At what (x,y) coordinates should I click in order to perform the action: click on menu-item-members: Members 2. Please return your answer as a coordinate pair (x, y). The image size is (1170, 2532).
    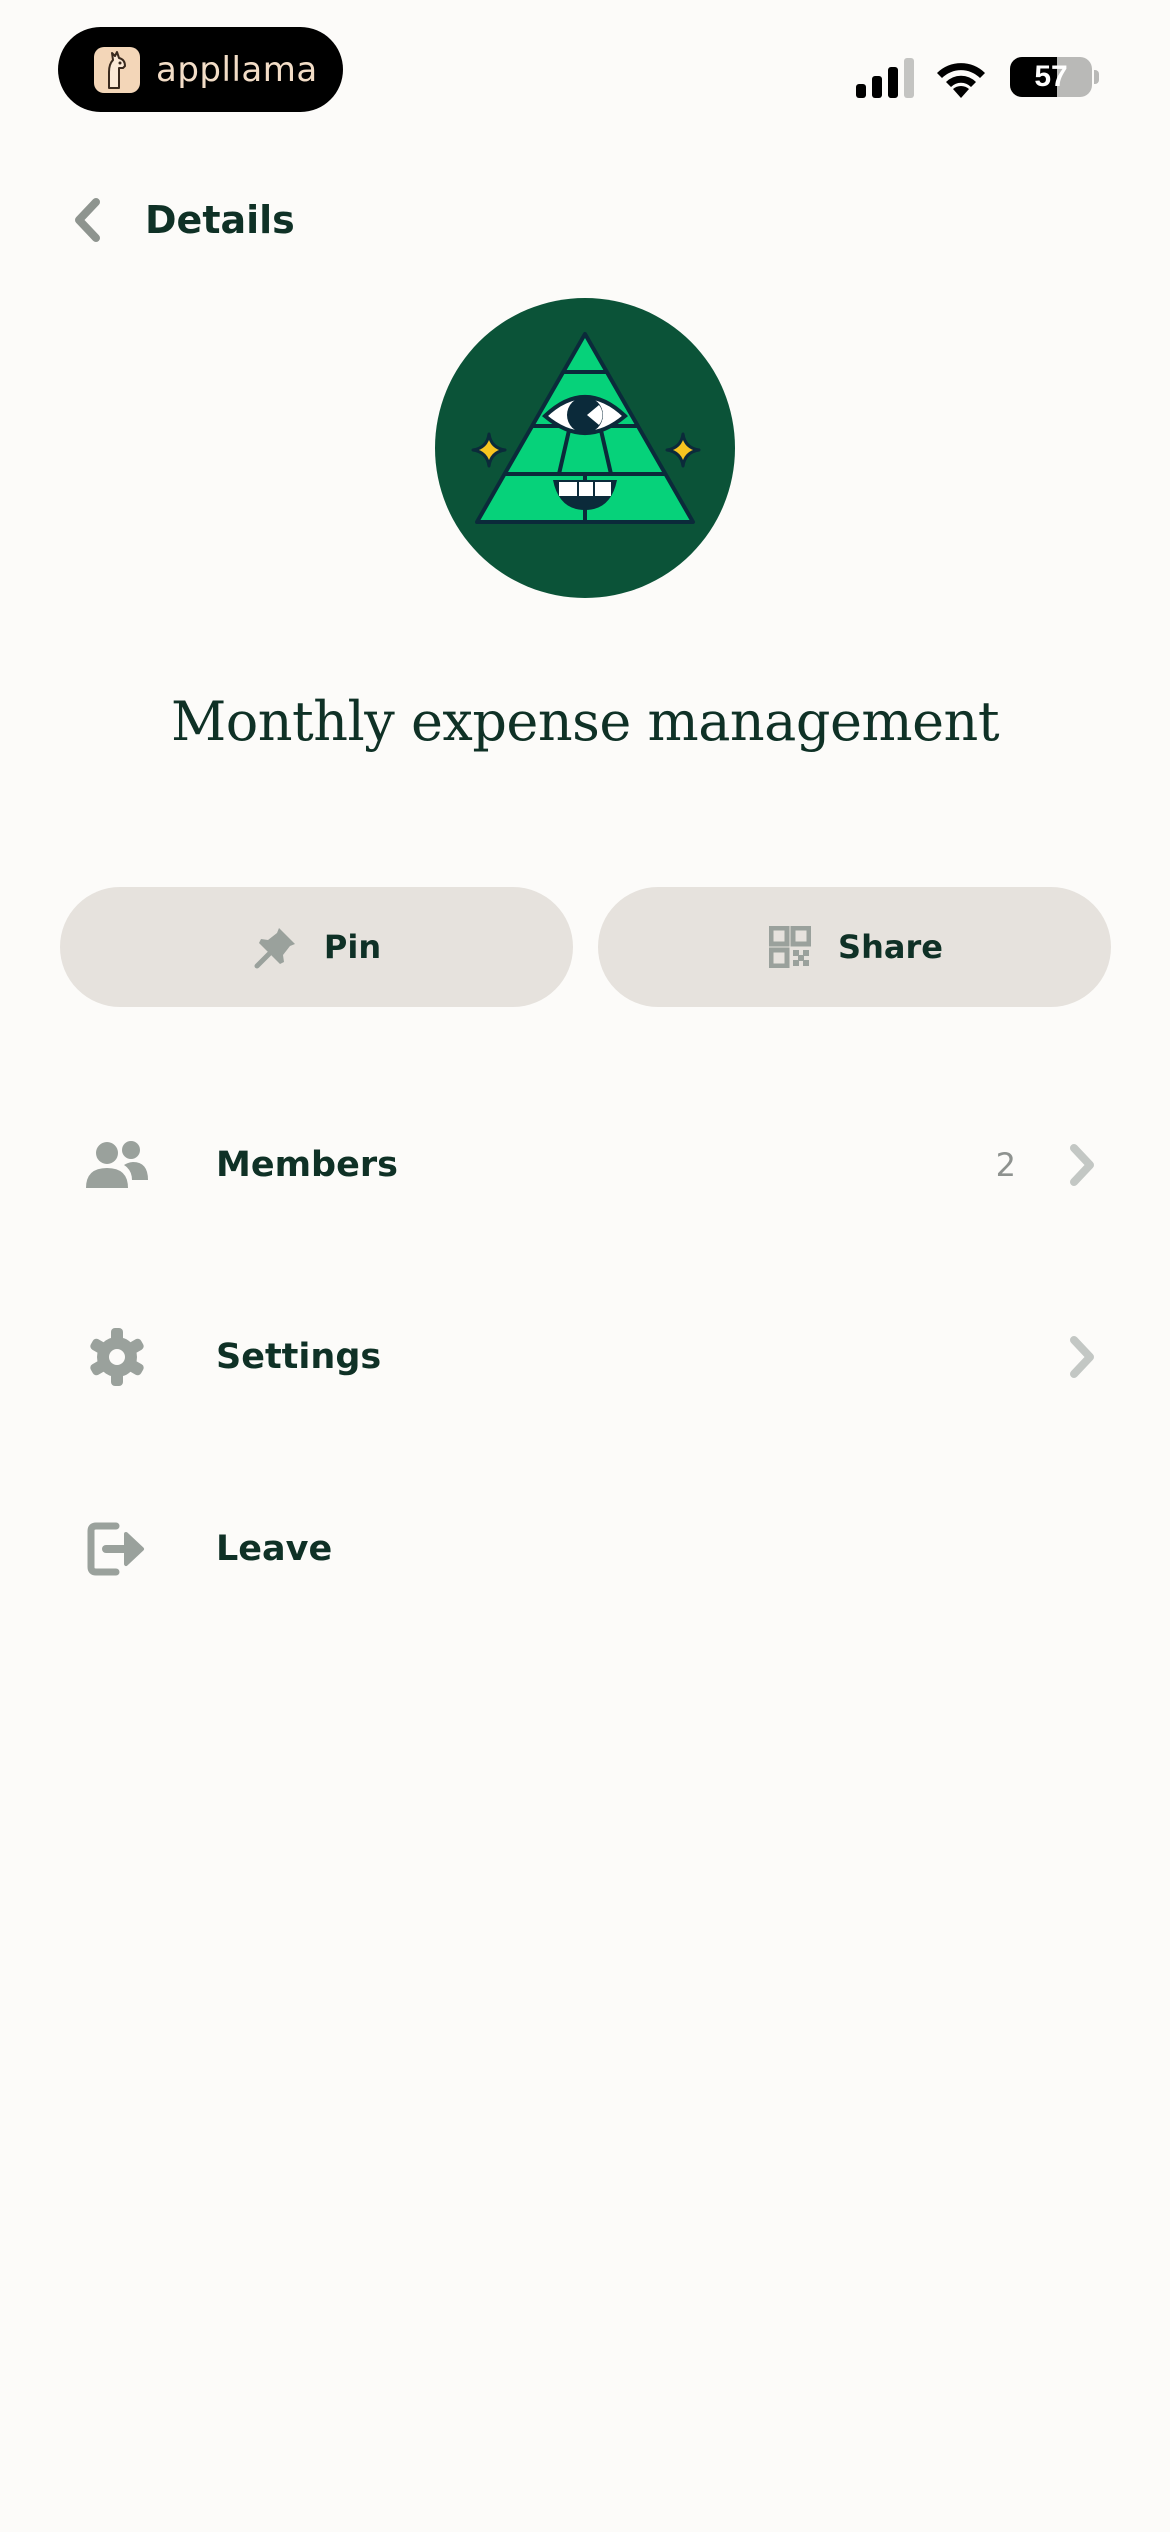
    Looking at the image, I should click on (585, 1165).